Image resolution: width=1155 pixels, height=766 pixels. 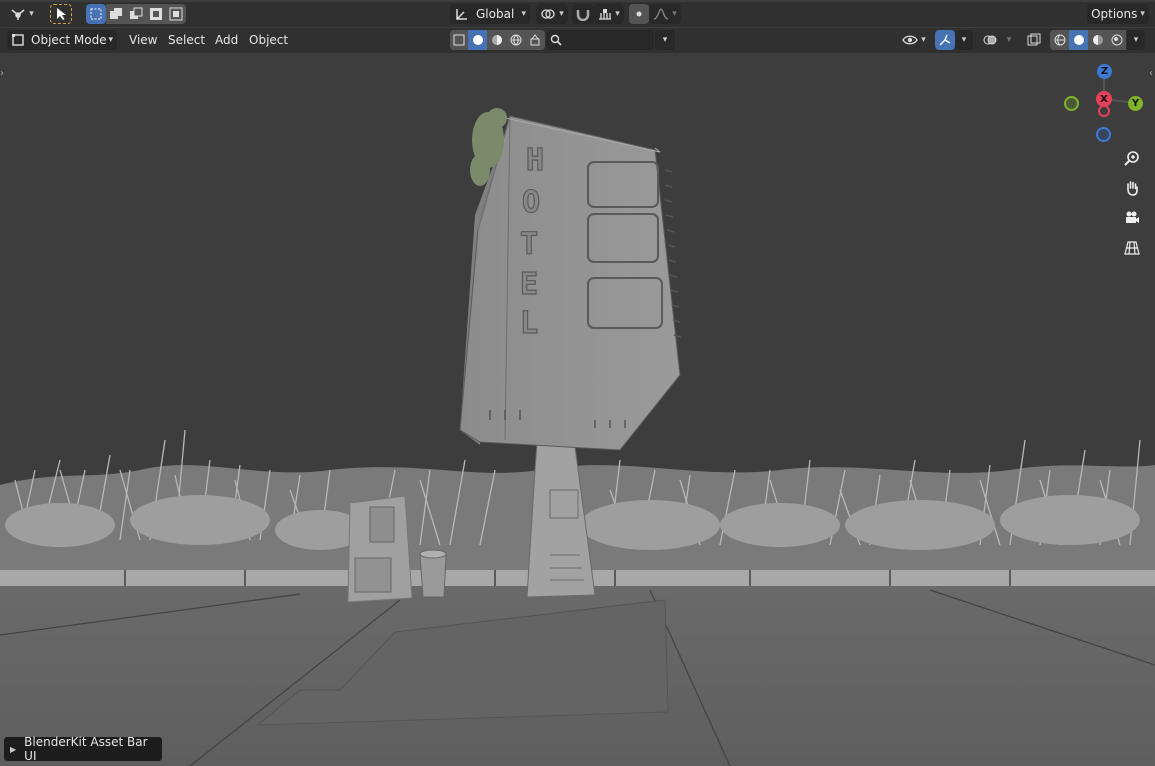 I want to click on xray-toggle, so click(x=1034, y=40).